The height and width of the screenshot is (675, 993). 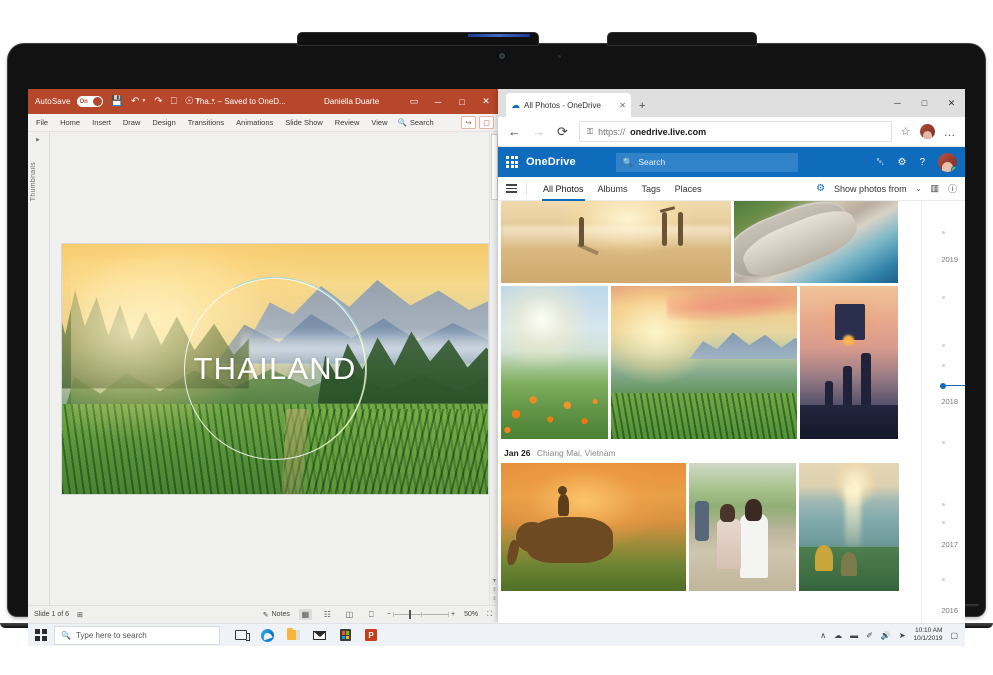 I want to click on timeline-year-2019: 2019, so click(x=949, y=259).